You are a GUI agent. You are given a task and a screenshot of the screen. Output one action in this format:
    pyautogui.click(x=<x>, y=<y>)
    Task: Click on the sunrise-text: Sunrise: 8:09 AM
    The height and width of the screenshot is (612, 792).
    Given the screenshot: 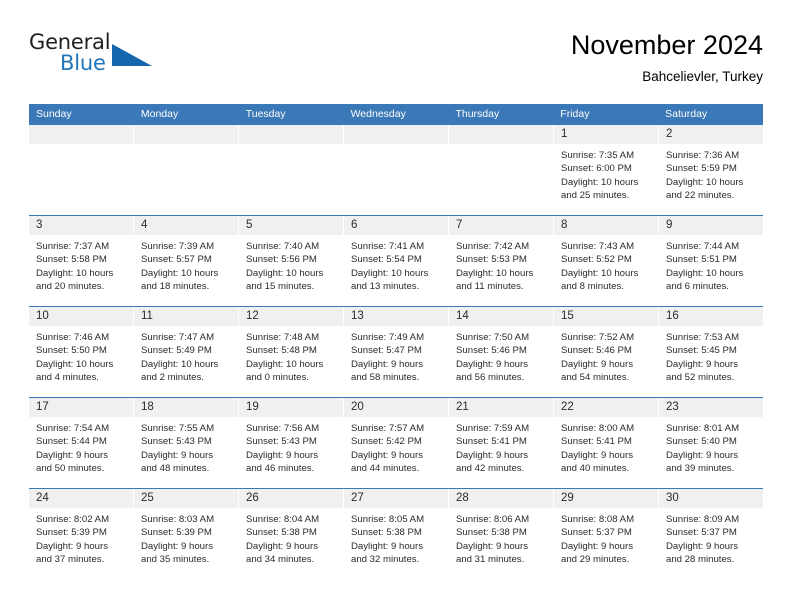 What is the action you would take?
    pyautogui.click(x=703, y=519)
    